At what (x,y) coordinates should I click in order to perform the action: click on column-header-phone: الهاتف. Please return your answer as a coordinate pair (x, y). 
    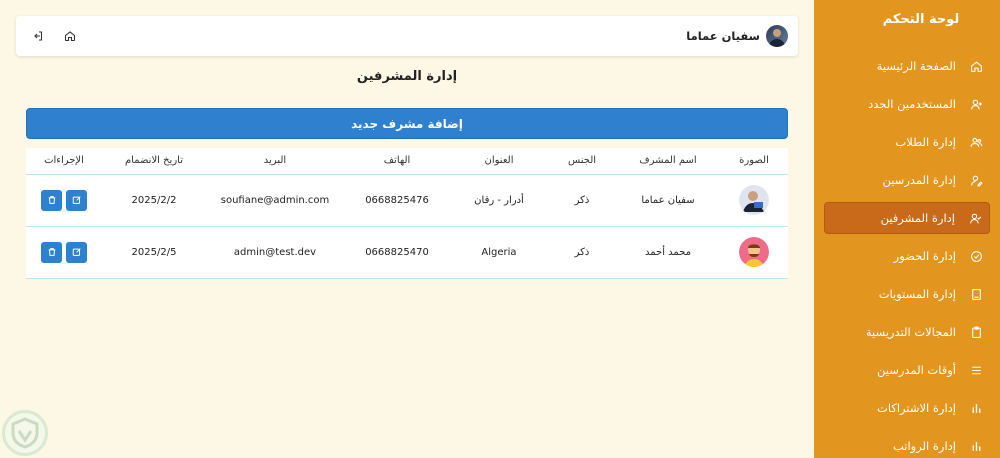
    Looking at the image, I should click on (397, 161).